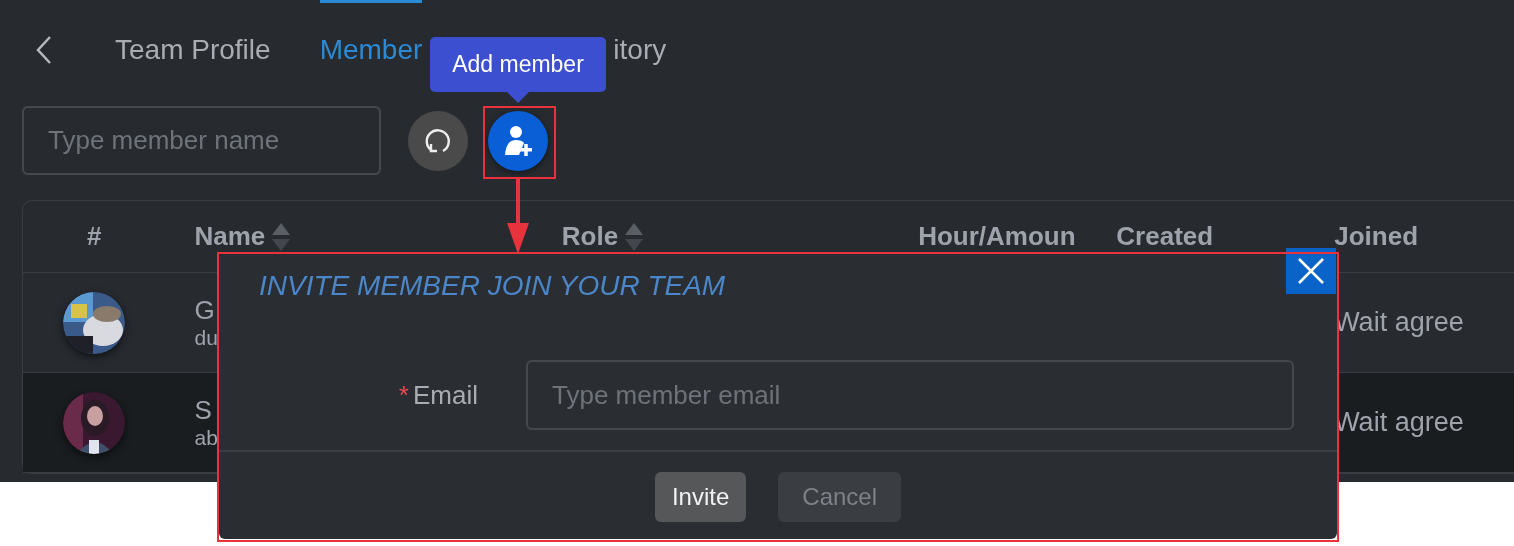  Describe the element at coordinates (492, 286) in the screenshot. I see `dialog-title: INVITE MEMBER JOIN YOUR TEAM` at that location.